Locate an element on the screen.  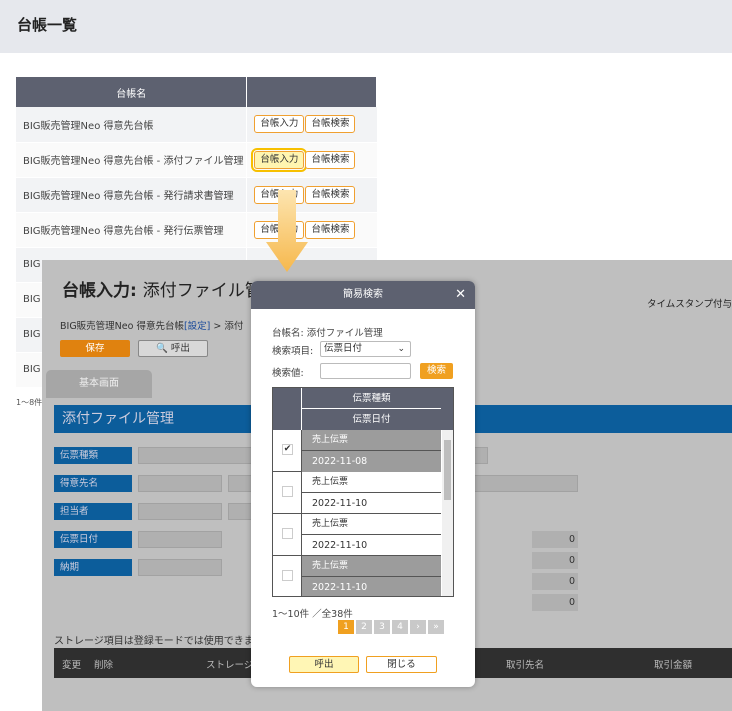
ledger-name: BIG販売管理Neo 得意先台帳 - 添付ファイル管理 is located at coordinates (131, 160).